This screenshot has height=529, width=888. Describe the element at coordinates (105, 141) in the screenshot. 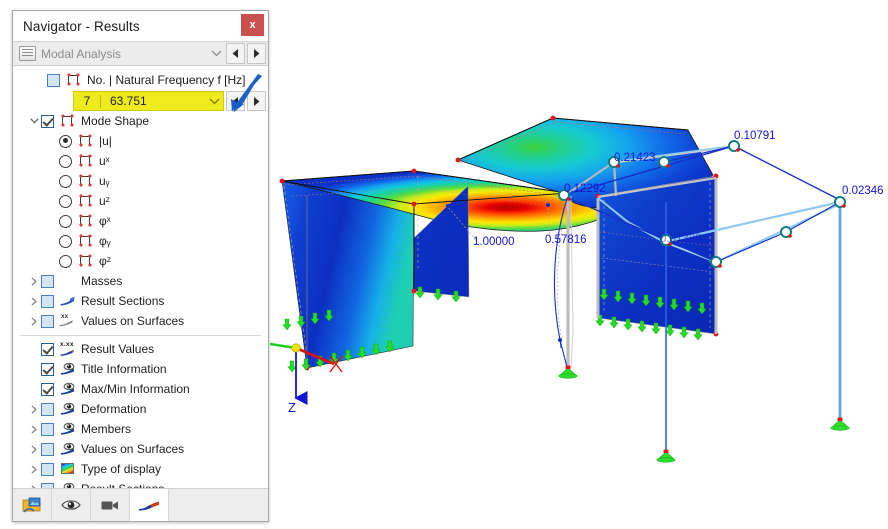

I see `mode-component-label: |u|` at that location.